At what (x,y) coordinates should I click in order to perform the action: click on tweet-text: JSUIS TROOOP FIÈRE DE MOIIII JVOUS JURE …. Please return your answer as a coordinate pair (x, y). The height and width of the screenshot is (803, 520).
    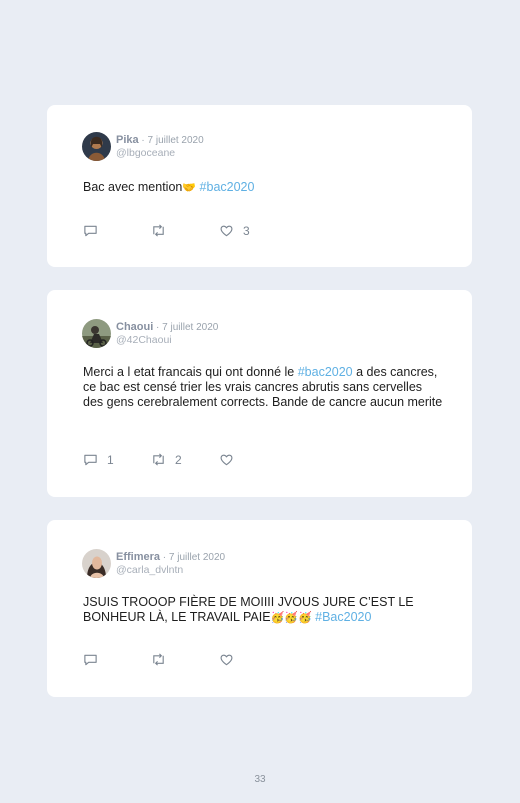
    Looking at the image, I should click on (263, 610).